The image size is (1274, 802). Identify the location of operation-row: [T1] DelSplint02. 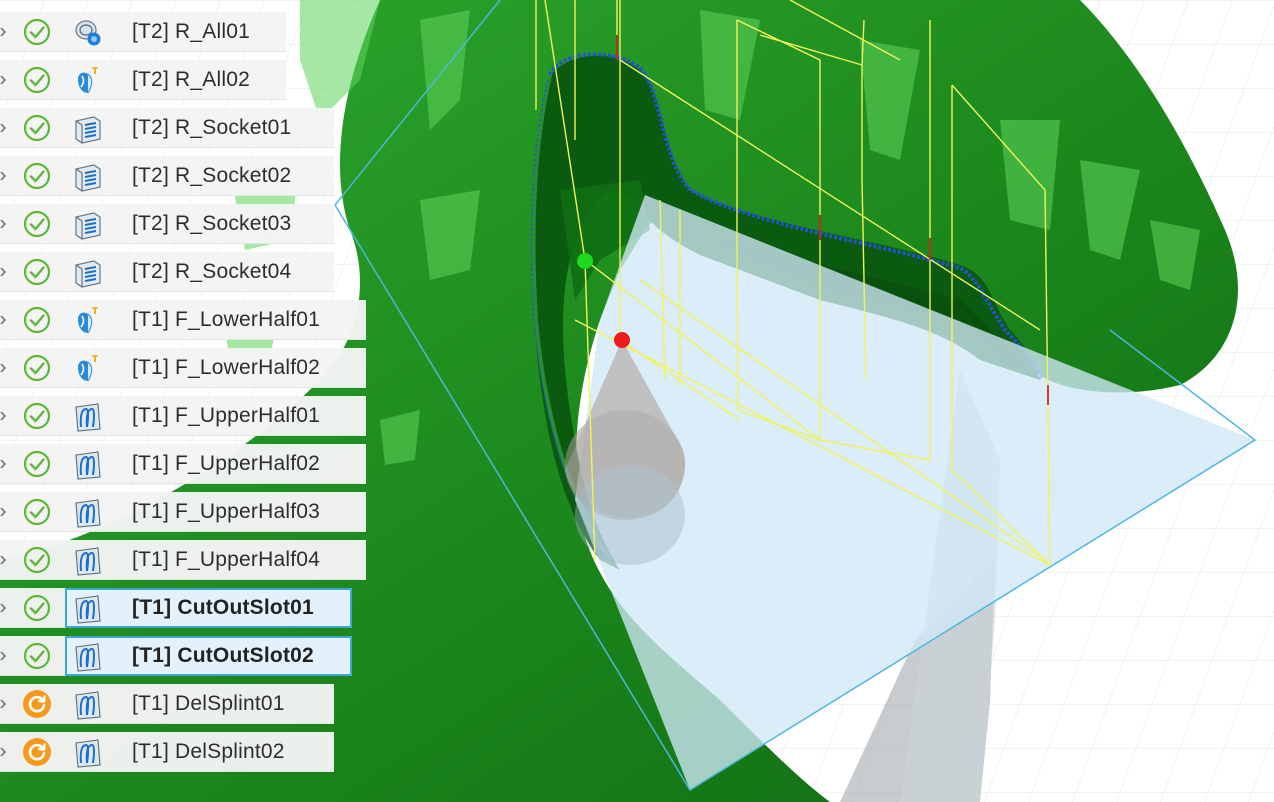
(167, 752).